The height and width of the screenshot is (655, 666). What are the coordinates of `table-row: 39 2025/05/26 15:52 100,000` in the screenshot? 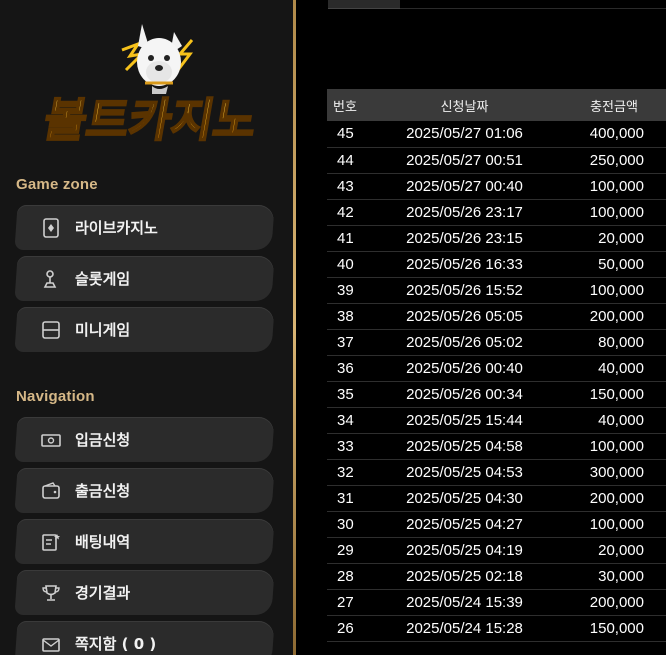 It's located at (496, 290).